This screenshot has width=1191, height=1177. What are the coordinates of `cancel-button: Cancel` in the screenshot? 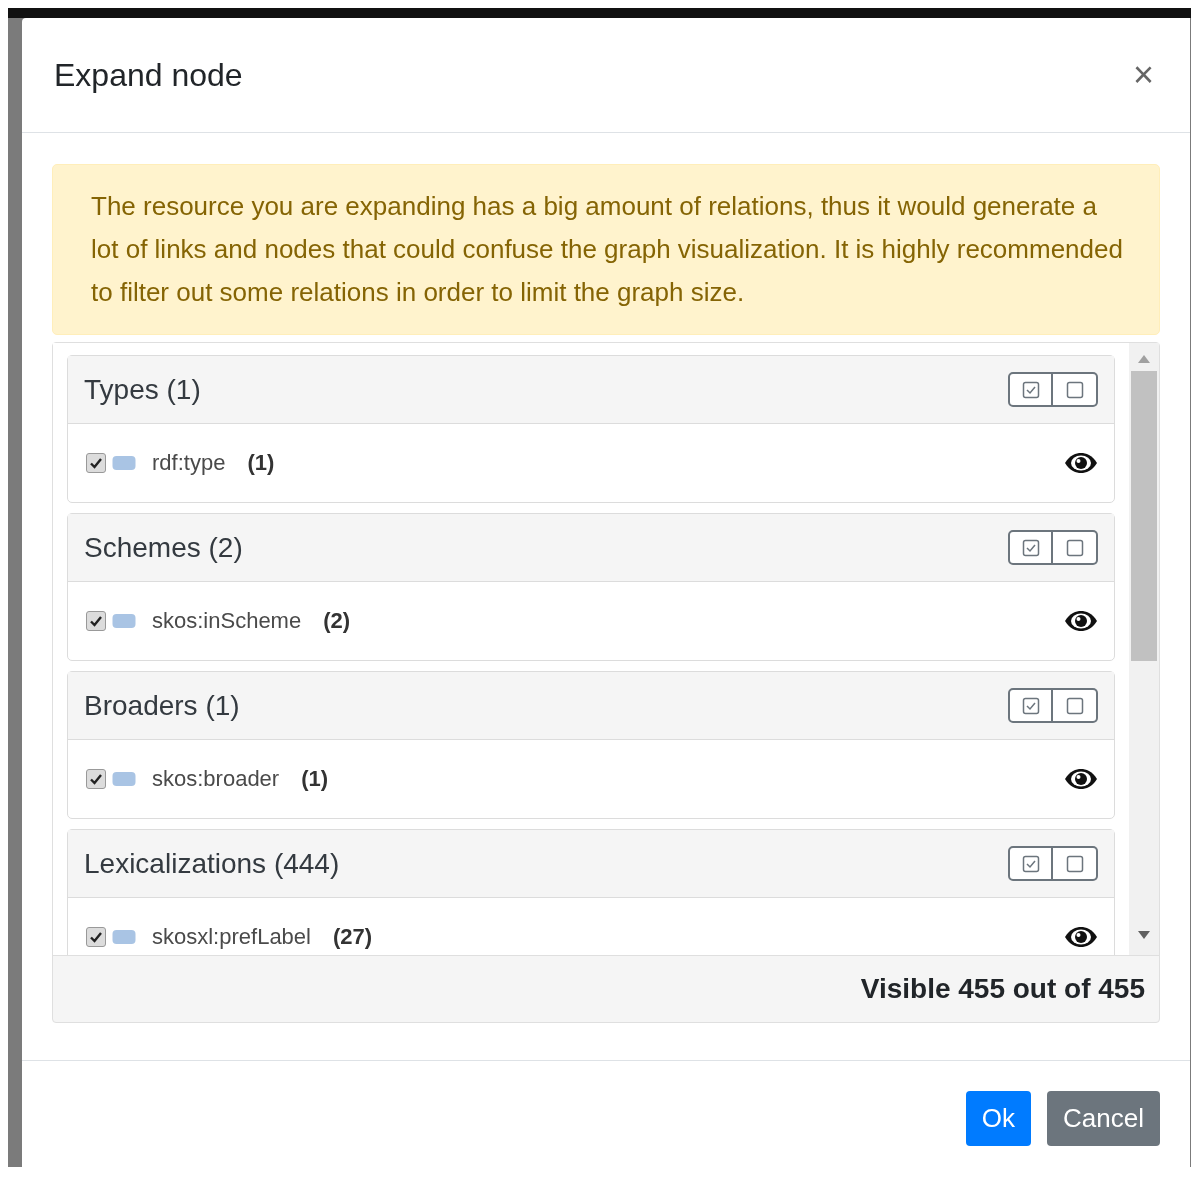 It's located at (1103, 1118).